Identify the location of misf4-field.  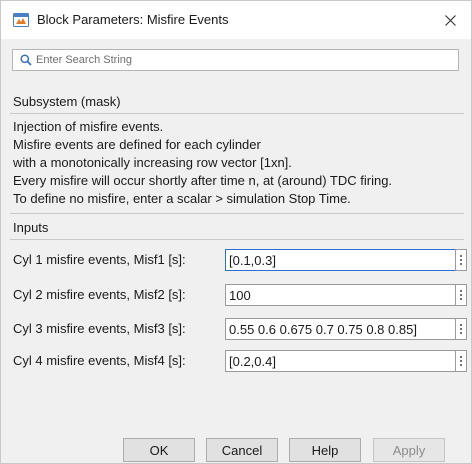
(343, 361).